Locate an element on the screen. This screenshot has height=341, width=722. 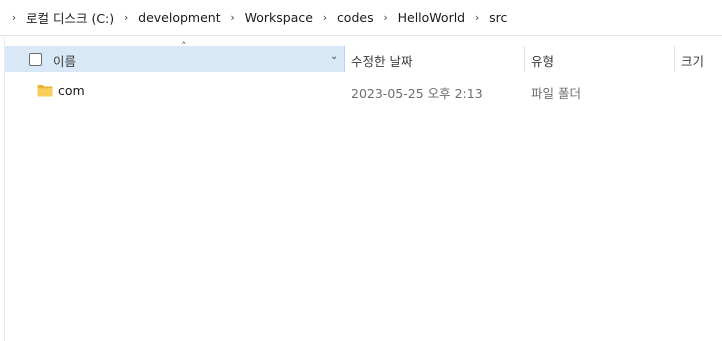
breadcrumb-item-development: development is located at coordinates (179, 17).